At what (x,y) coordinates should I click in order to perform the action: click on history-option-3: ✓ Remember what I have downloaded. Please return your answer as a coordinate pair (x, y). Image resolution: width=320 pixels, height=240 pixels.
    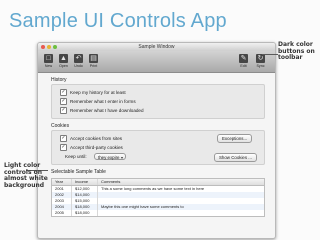
    Looking at the image, I should click on (102, 110).